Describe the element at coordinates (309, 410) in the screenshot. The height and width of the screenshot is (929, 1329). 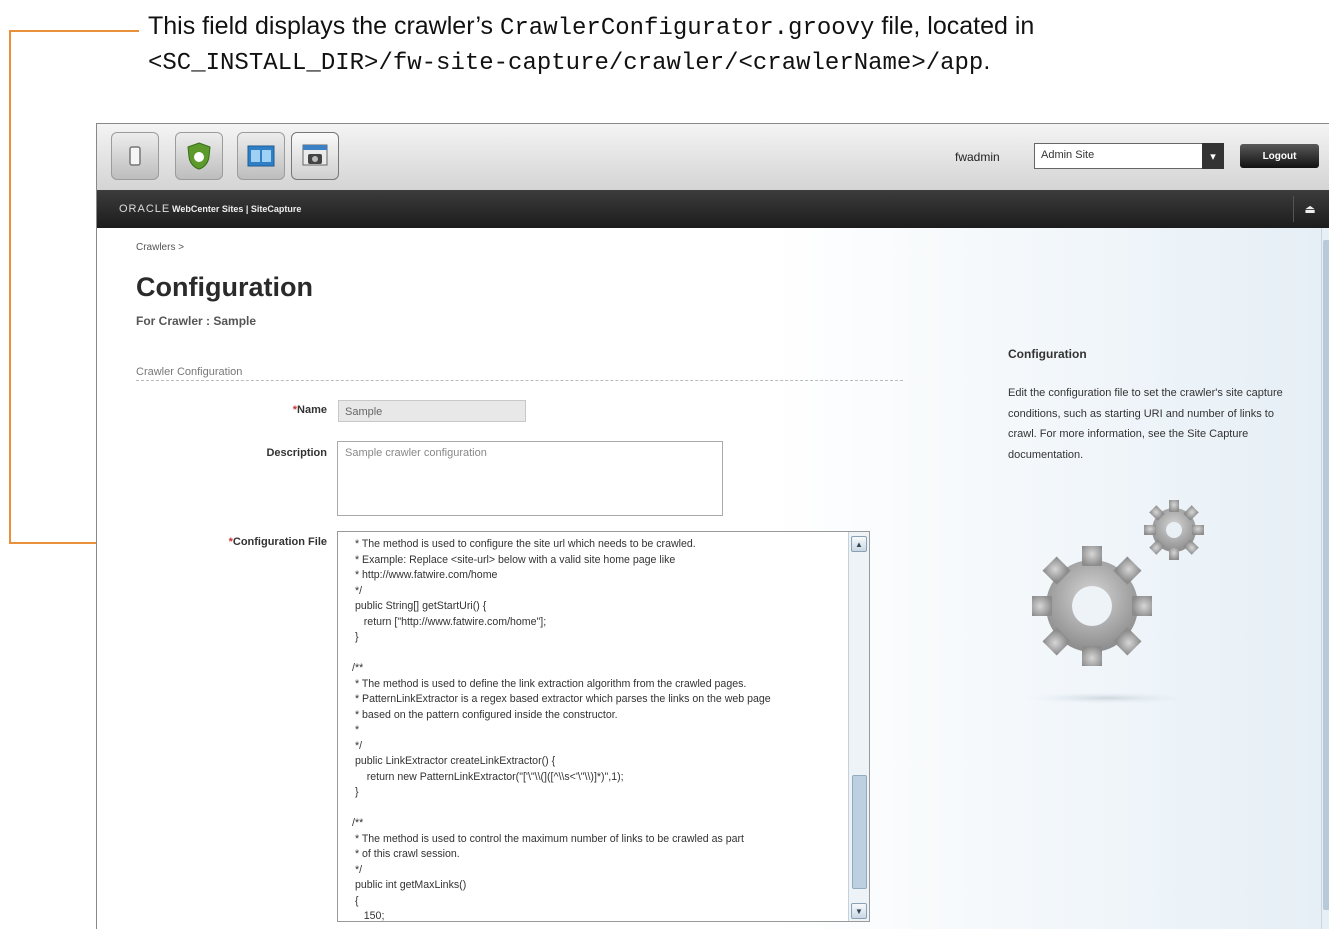
I see `name-label: *Name` at that location.